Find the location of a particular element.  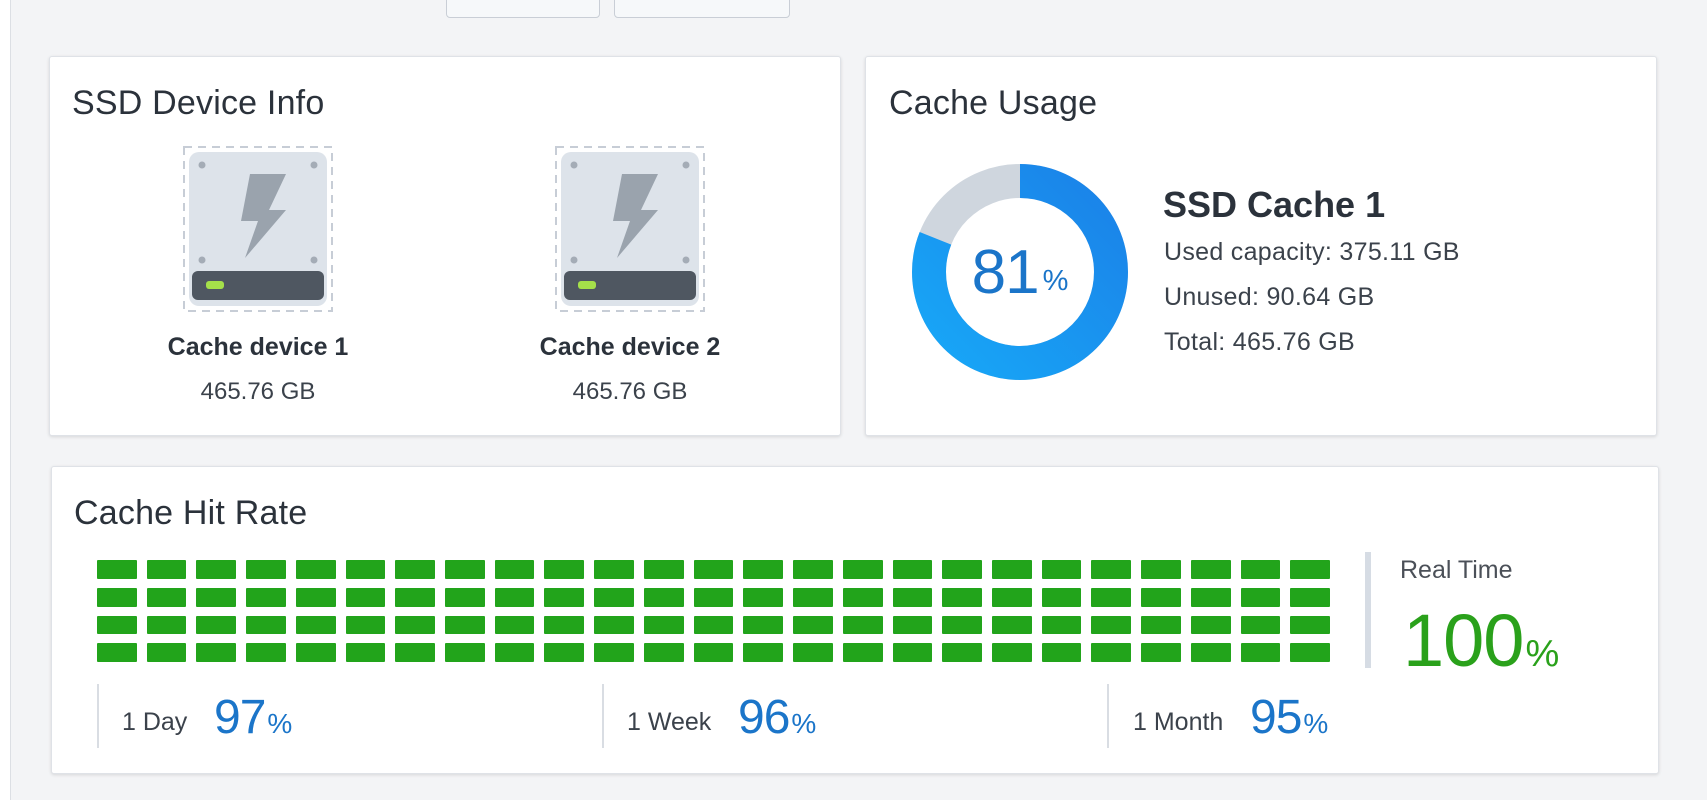

cache-device-2-icon is located at coordinates (630, 231).